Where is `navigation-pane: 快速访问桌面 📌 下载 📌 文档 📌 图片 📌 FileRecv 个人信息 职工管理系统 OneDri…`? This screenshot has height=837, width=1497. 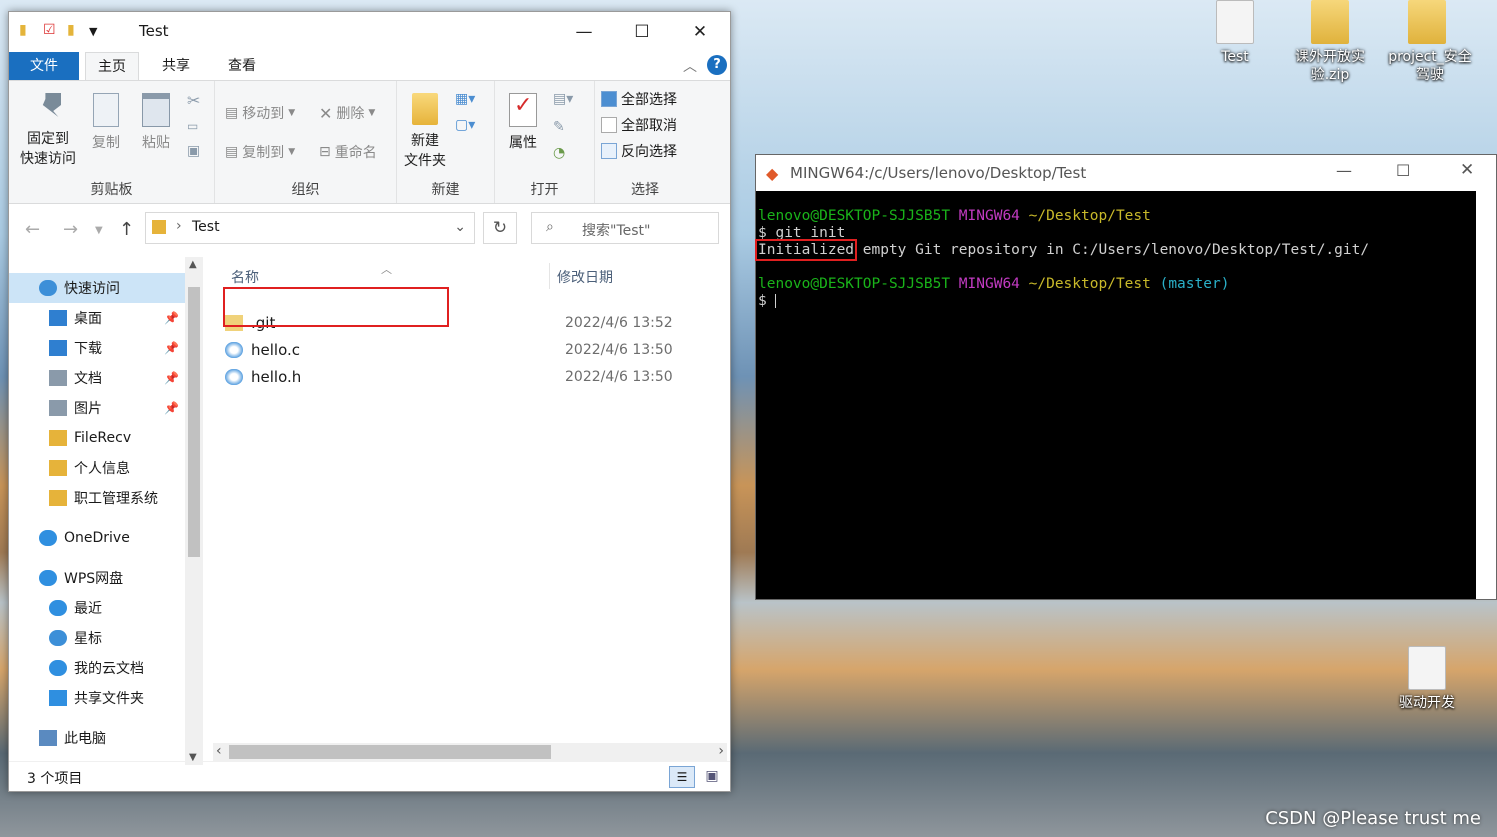
navigation-pane: 快速访问桌面 📌 下载 📌 文档 📌 图片 📌 FileRecv 个人信息 职工管理系统 OneDri… is located at coordinates (97, 511).